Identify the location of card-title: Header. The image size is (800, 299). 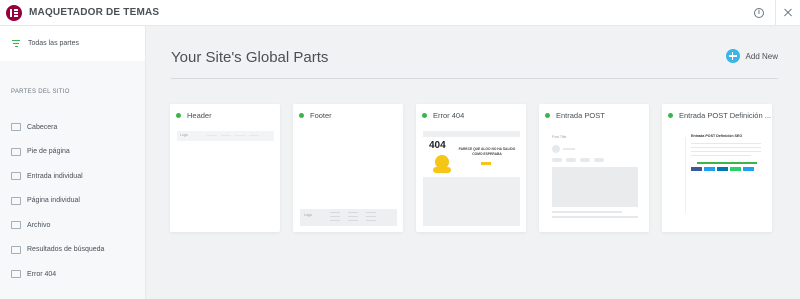
(199, 115).